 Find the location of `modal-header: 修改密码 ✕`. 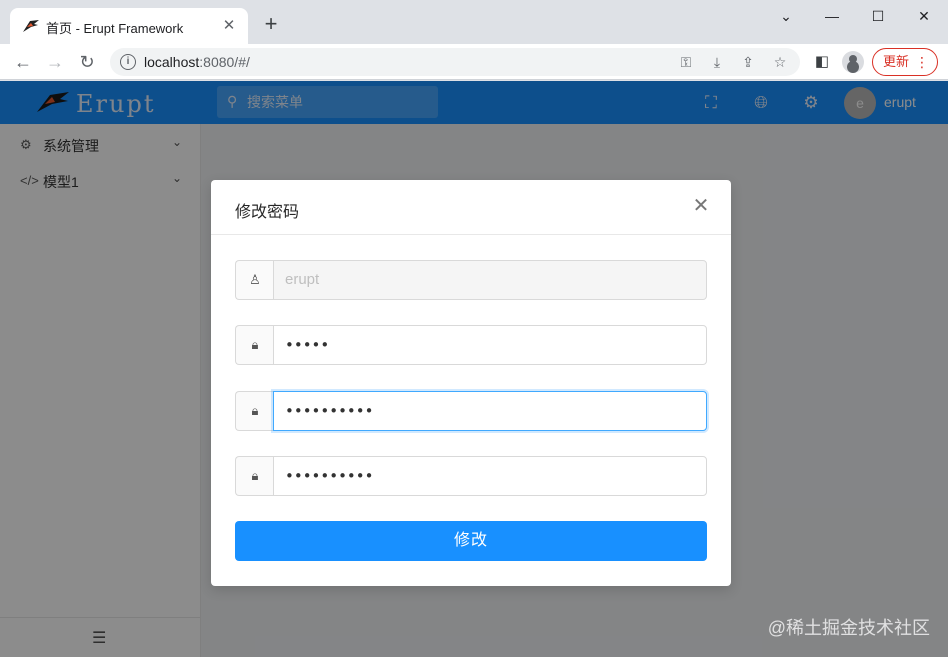

modal-header: 修改密码 ✕ is located at coordinates (471, 207).